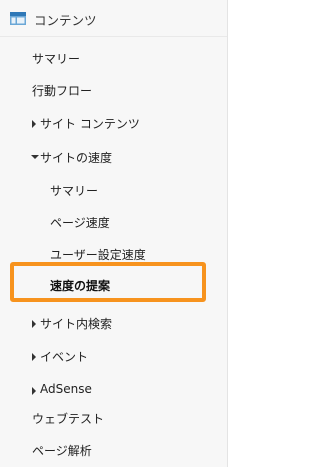 The height and width of the screenshot is (467, 320). Describe the element at coordinates (113, 356) in the screenshot. I see `nav-item-events: イベント` at that location.